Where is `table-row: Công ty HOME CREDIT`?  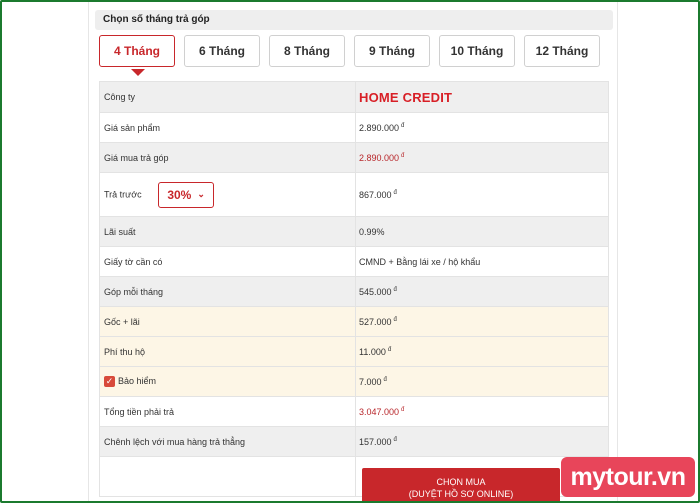
table-row: Công ty HOME CREDIT is located at coordinates (354, 97).